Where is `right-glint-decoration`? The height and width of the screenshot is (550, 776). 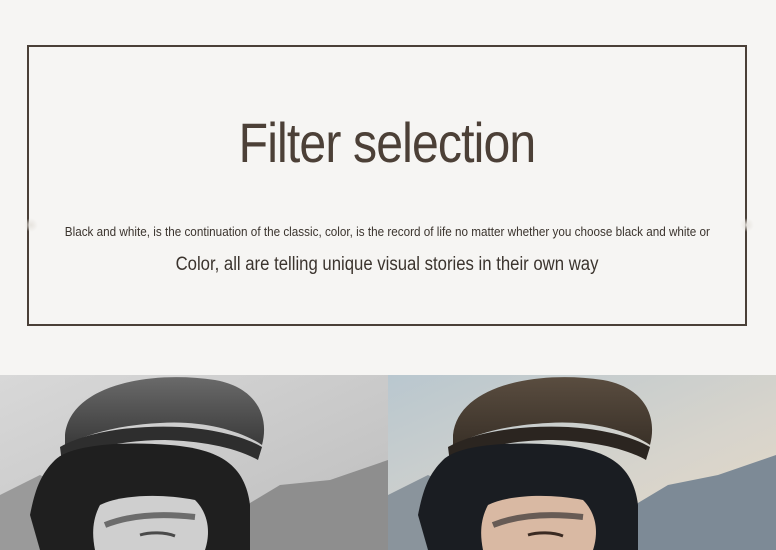 right-glint-decoration is located at coordinates (747, 225).